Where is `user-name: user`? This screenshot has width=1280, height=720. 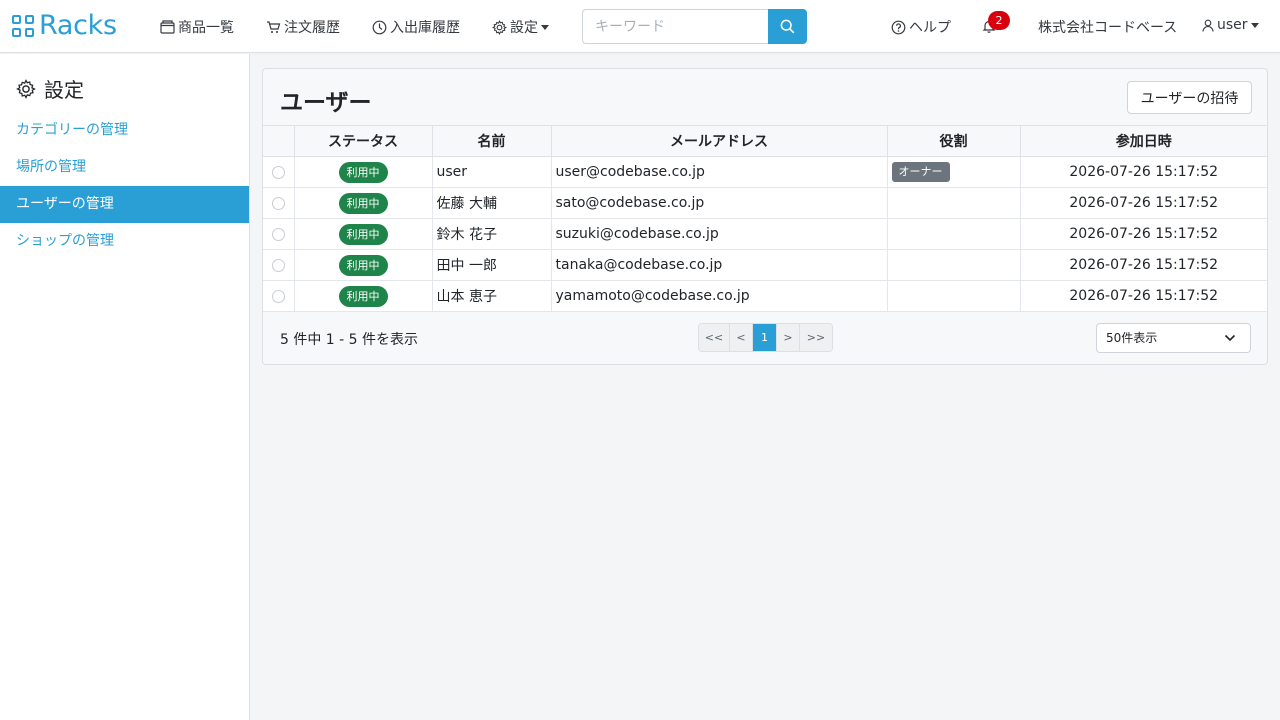
user-name: user is located at coordinates (1232, 25).